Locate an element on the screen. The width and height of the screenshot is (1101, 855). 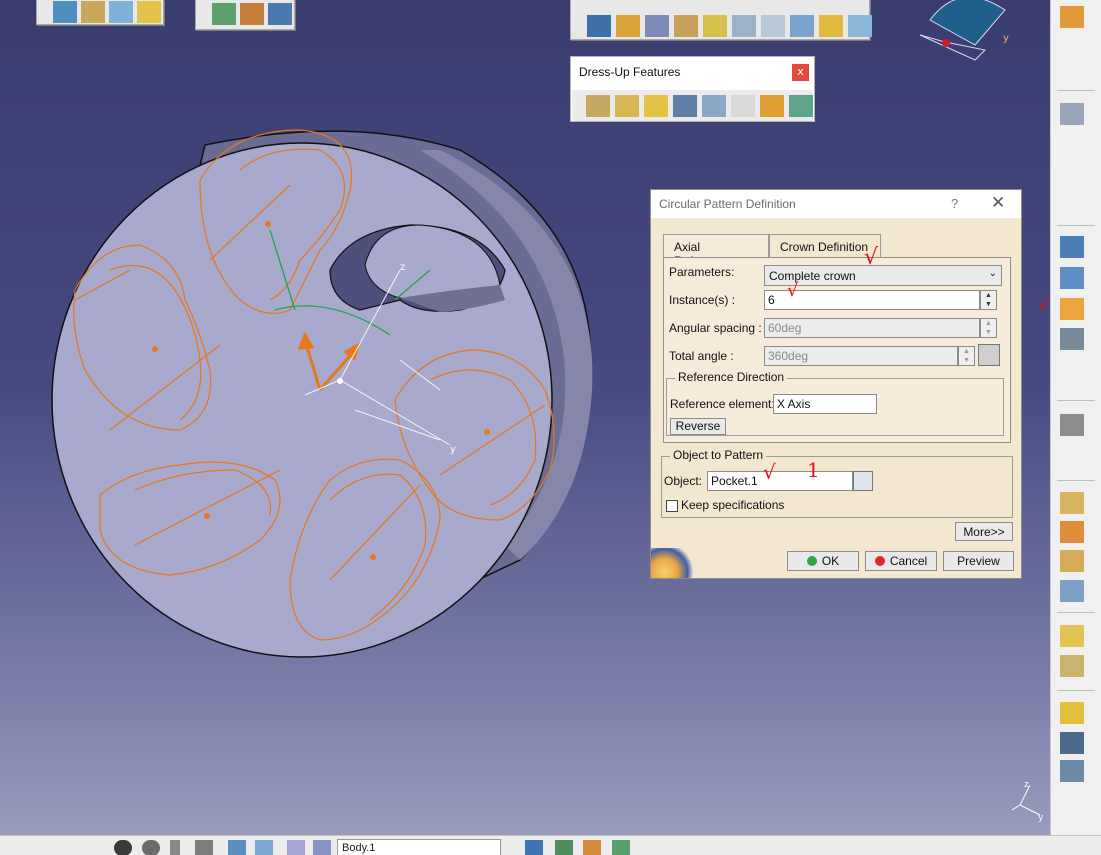
instances-spinner: ▲ ▼ is located at coordinates (988, 300).